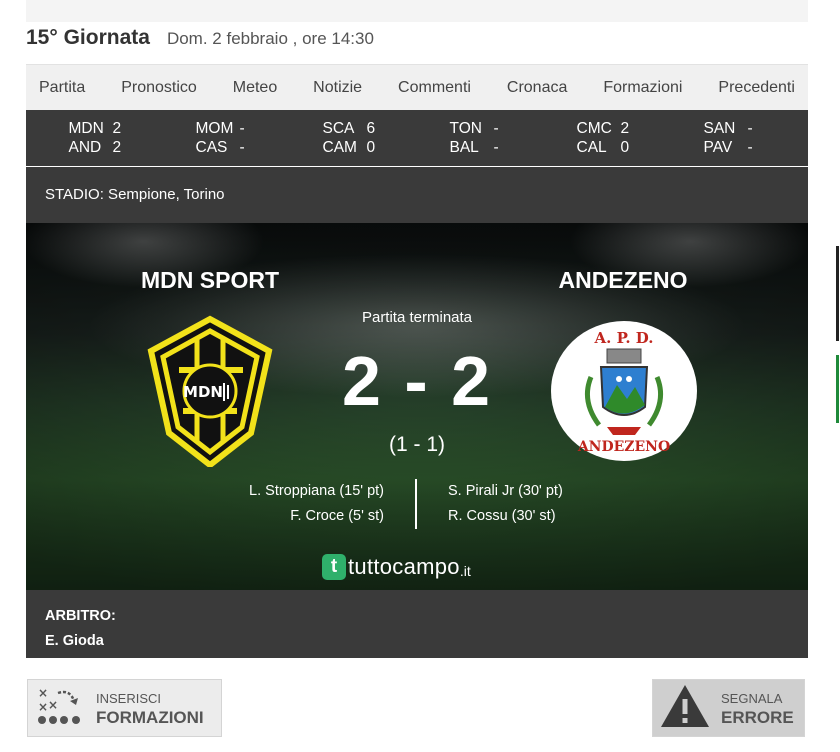 The width and height of the screenshot is (840, 752). Describe the element at coordinates (718, 147) in the screenshot. I see `team-abbr: PAV` at that location.